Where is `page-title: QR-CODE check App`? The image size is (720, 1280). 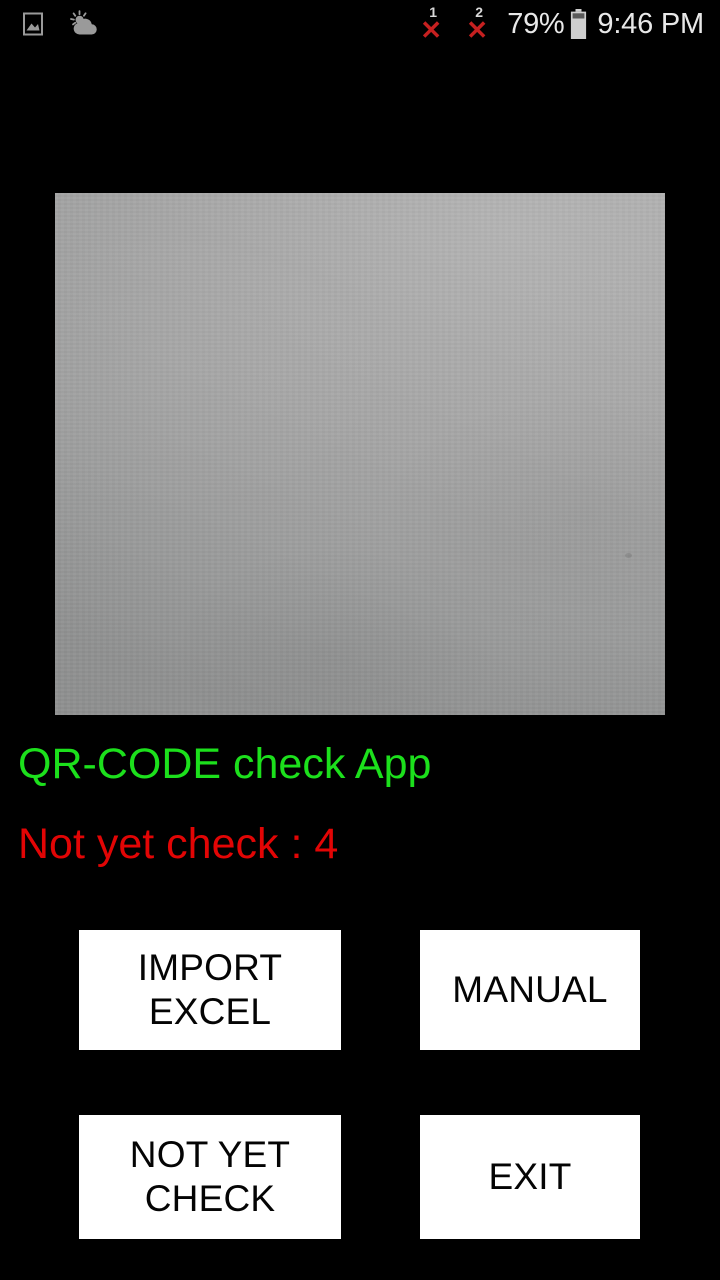 page-title: QR-CODE check App is located at coordinates (225, 764).